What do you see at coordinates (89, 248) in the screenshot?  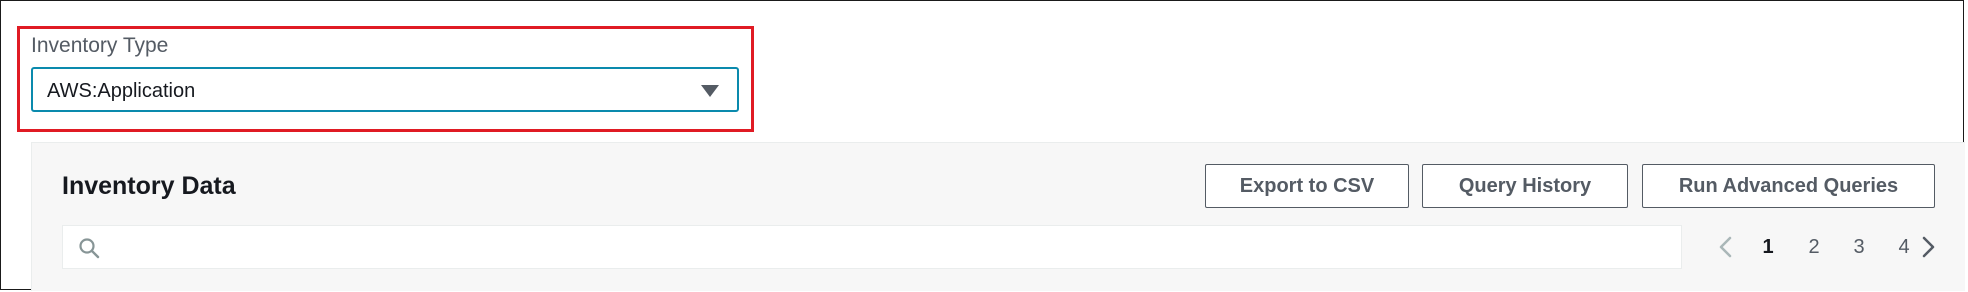 I see `search-icon` at bounding box center [89, 248].